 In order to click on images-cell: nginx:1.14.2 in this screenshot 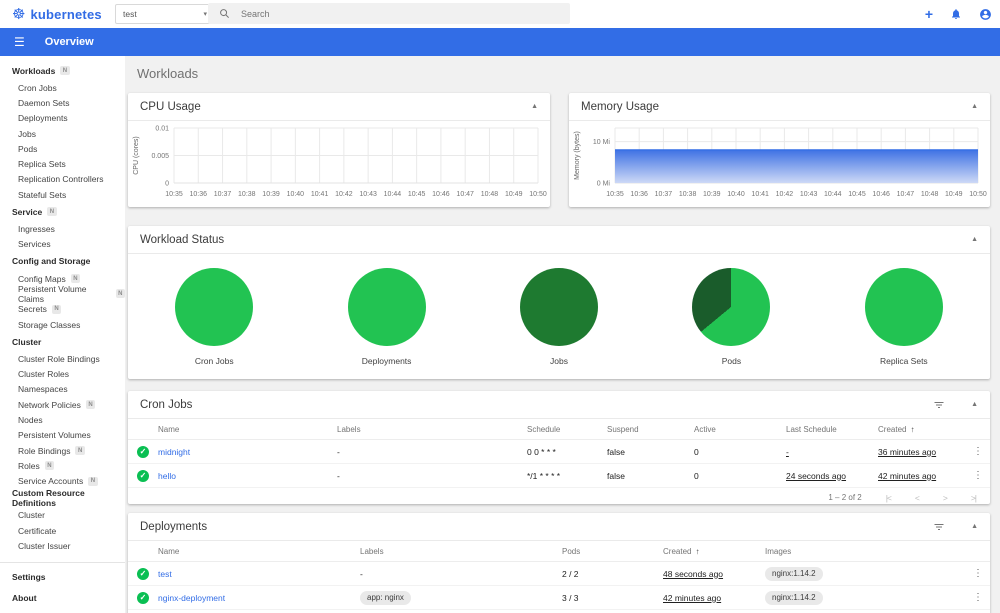, I will do `click(865, 573)`.